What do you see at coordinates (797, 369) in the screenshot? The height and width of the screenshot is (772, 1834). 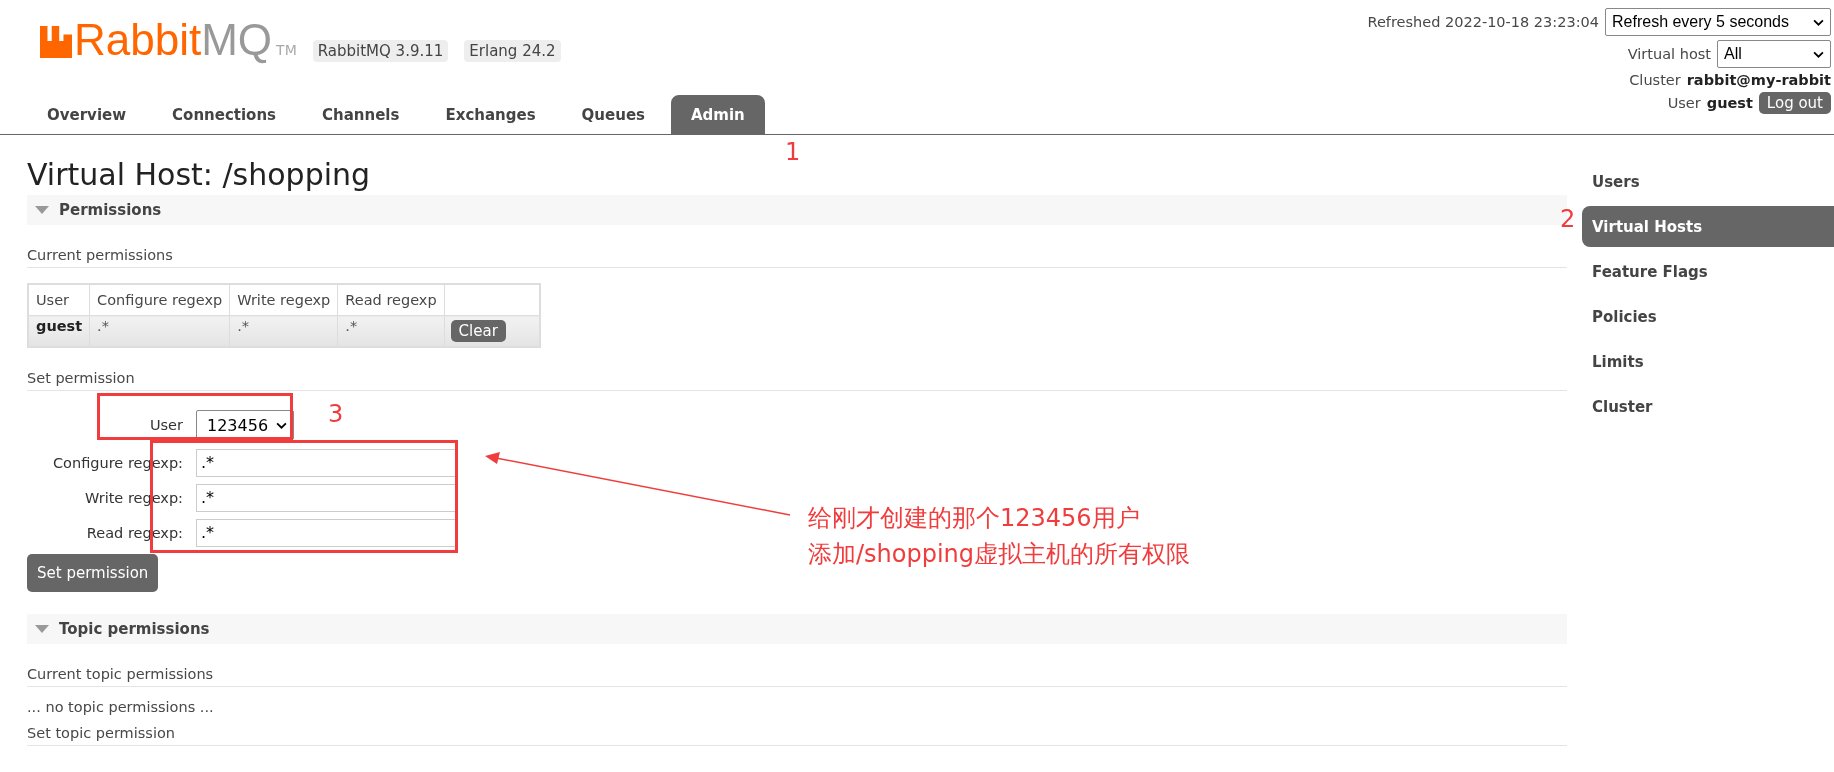 I see `subheading: Set permission` at bounding box center [797, 369].